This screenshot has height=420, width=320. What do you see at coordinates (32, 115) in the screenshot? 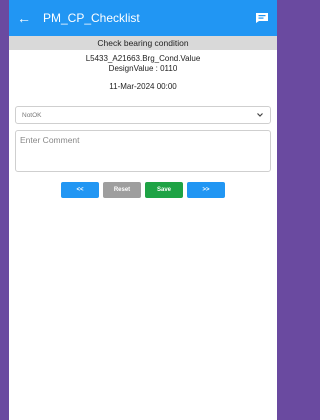
I see `status-select-value: NotOK` at bounding box center [32, 115].